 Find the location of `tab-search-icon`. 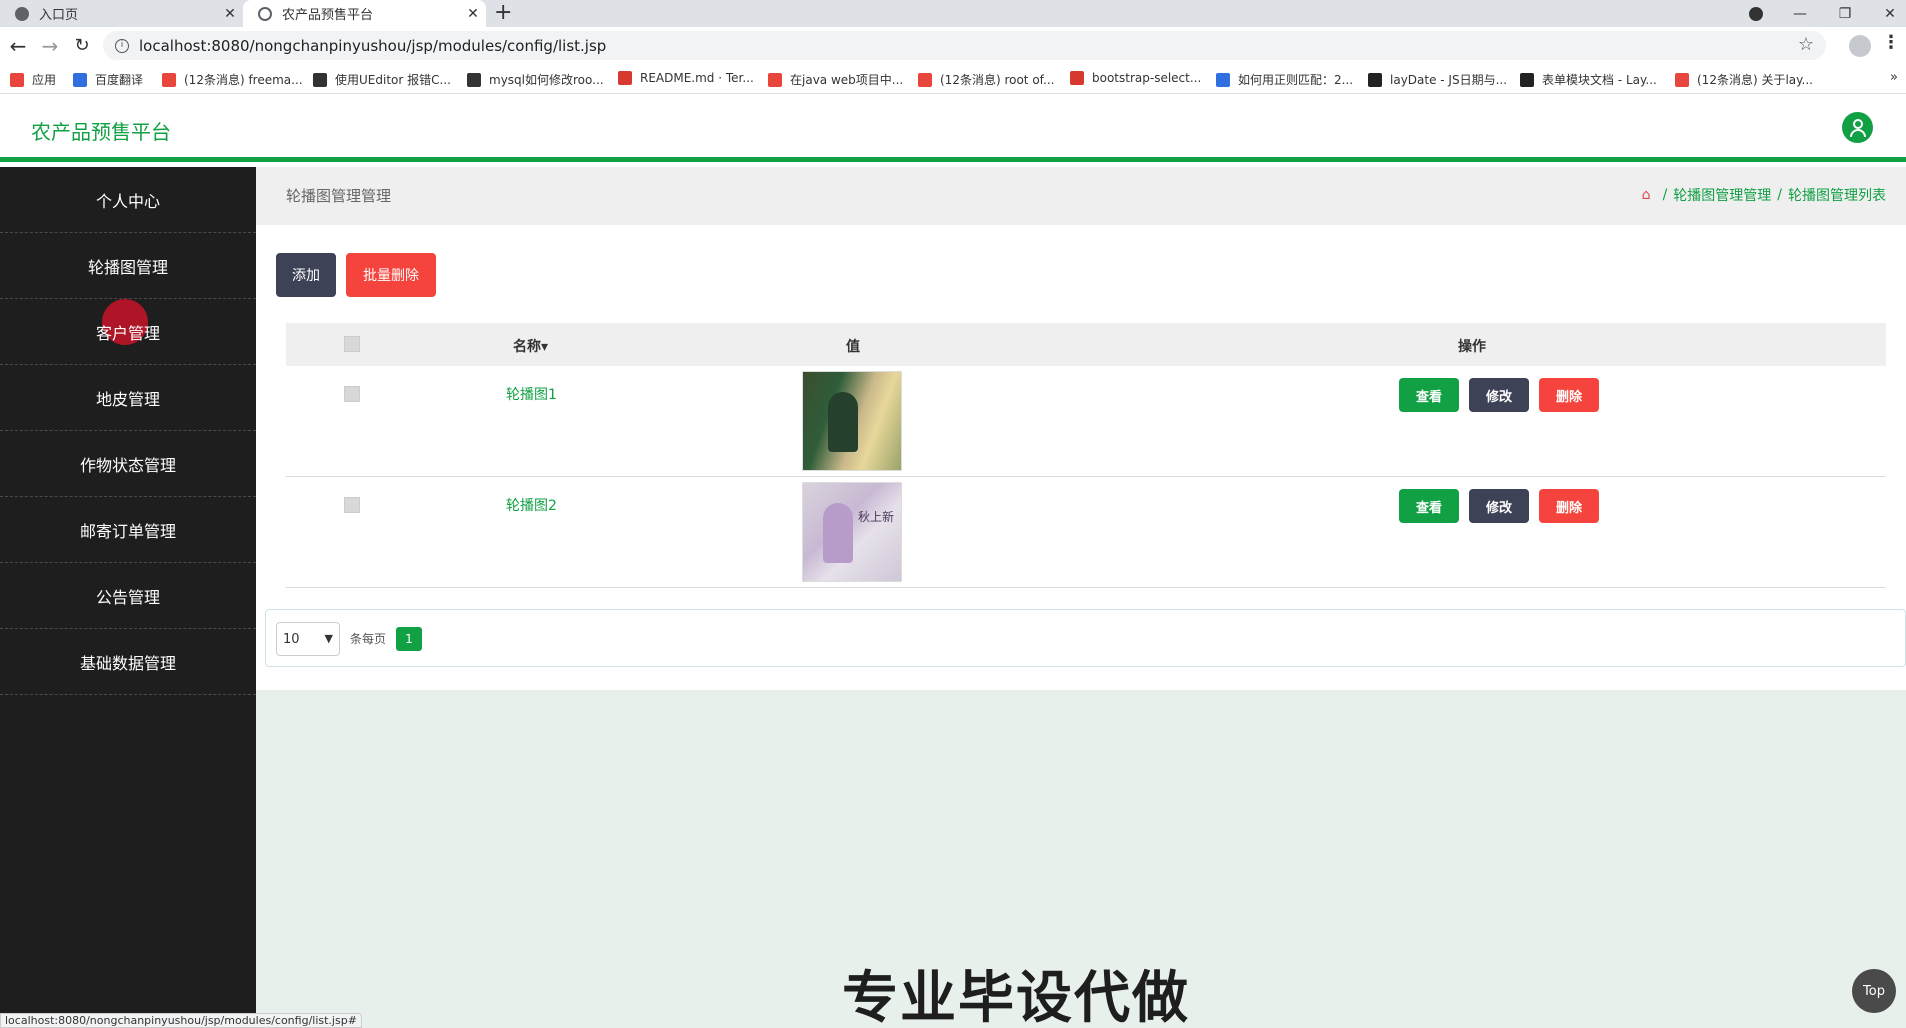

tab-search-icon is located at coordinates (1756, 13).